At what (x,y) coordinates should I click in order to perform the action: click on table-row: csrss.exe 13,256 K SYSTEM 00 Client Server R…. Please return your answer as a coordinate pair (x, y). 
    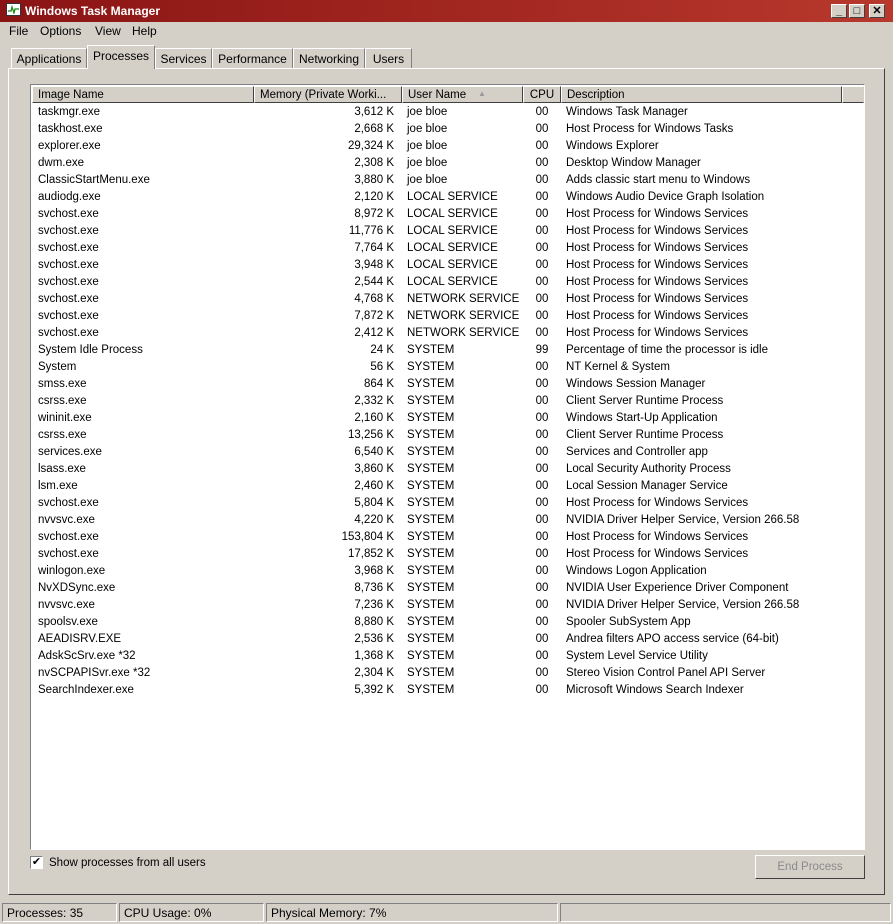
    Looking at the image, I should click on (448, 435).